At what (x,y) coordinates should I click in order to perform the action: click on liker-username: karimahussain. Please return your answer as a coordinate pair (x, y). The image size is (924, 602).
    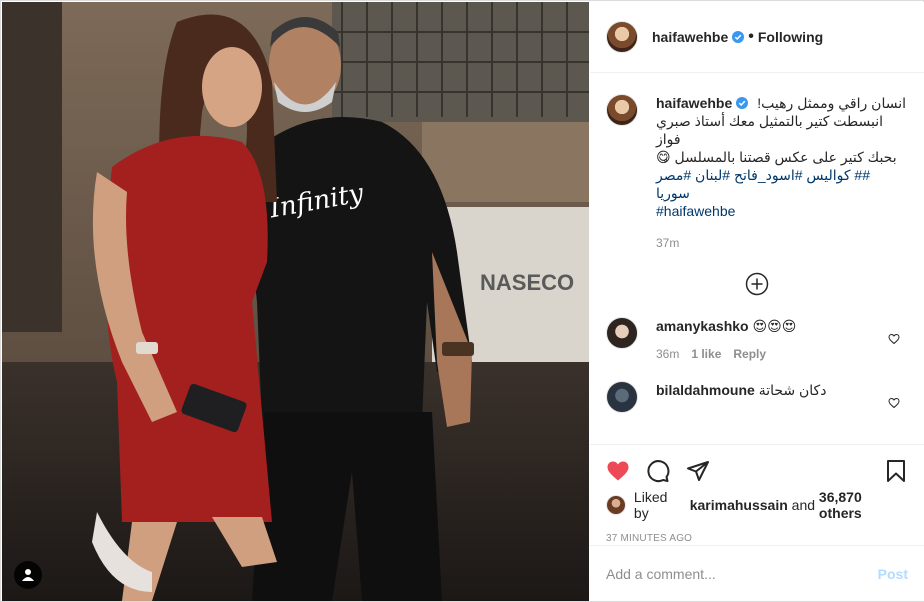
    Looking at the image, I should click on (739, 505).